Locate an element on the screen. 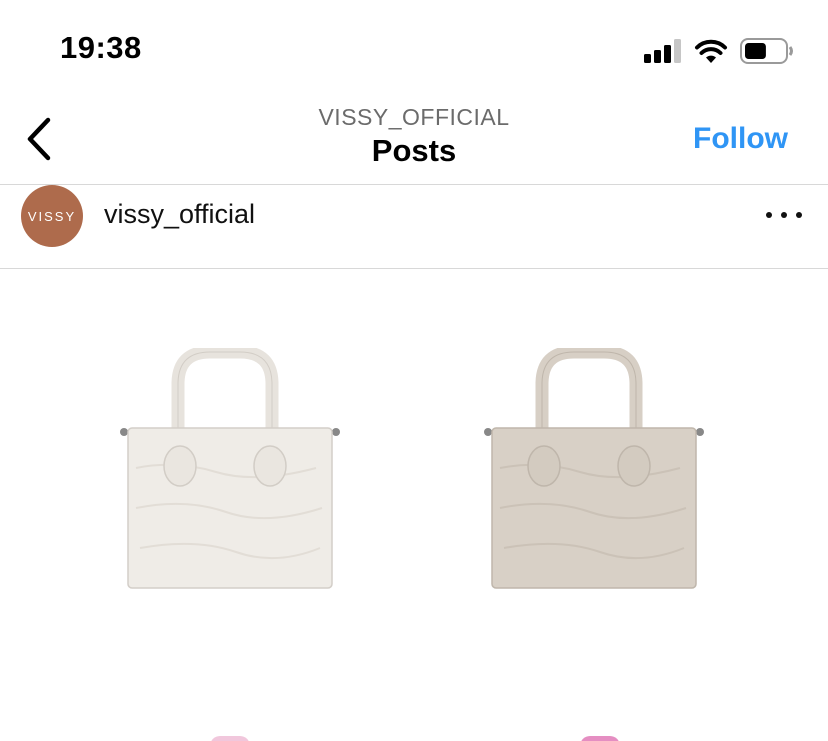 The height and width of the screenshot is (741, 828). nav-header: VISSY_OFFICIAL Posts Follow is located at coordinates (414, 140).